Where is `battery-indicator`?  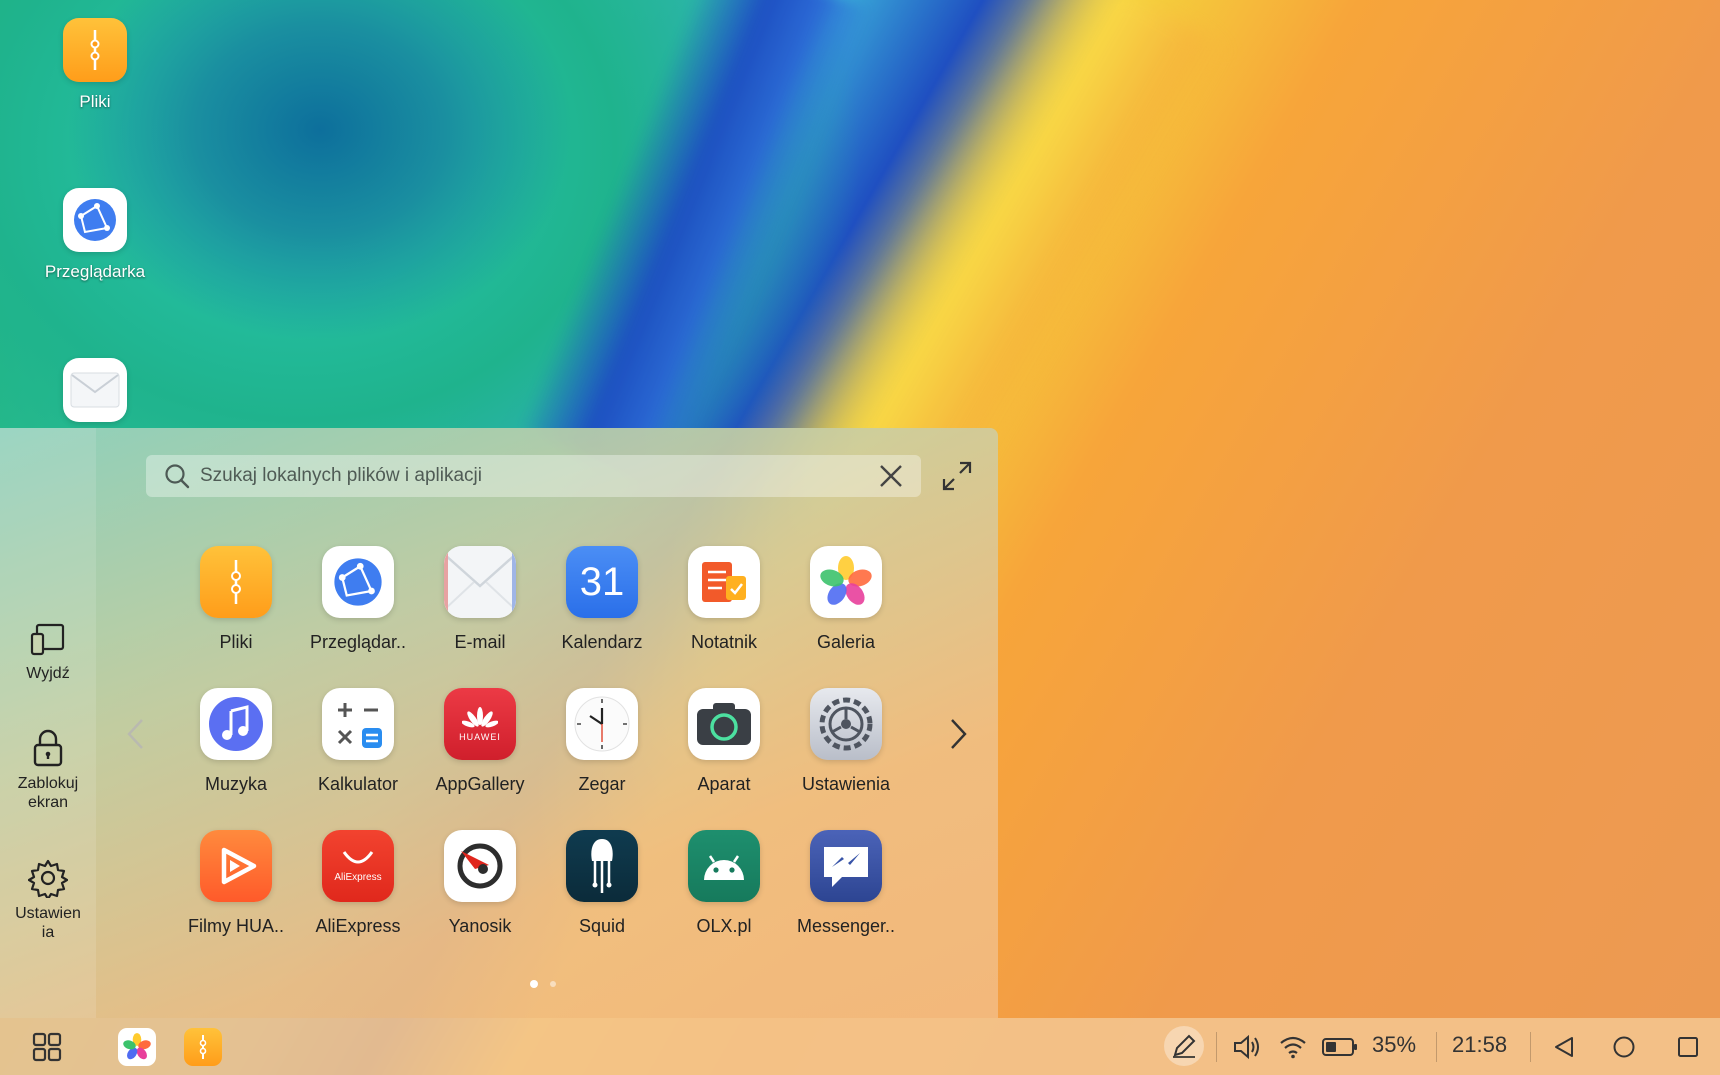 battery-indicator is located at coordinates (1340, 1047).